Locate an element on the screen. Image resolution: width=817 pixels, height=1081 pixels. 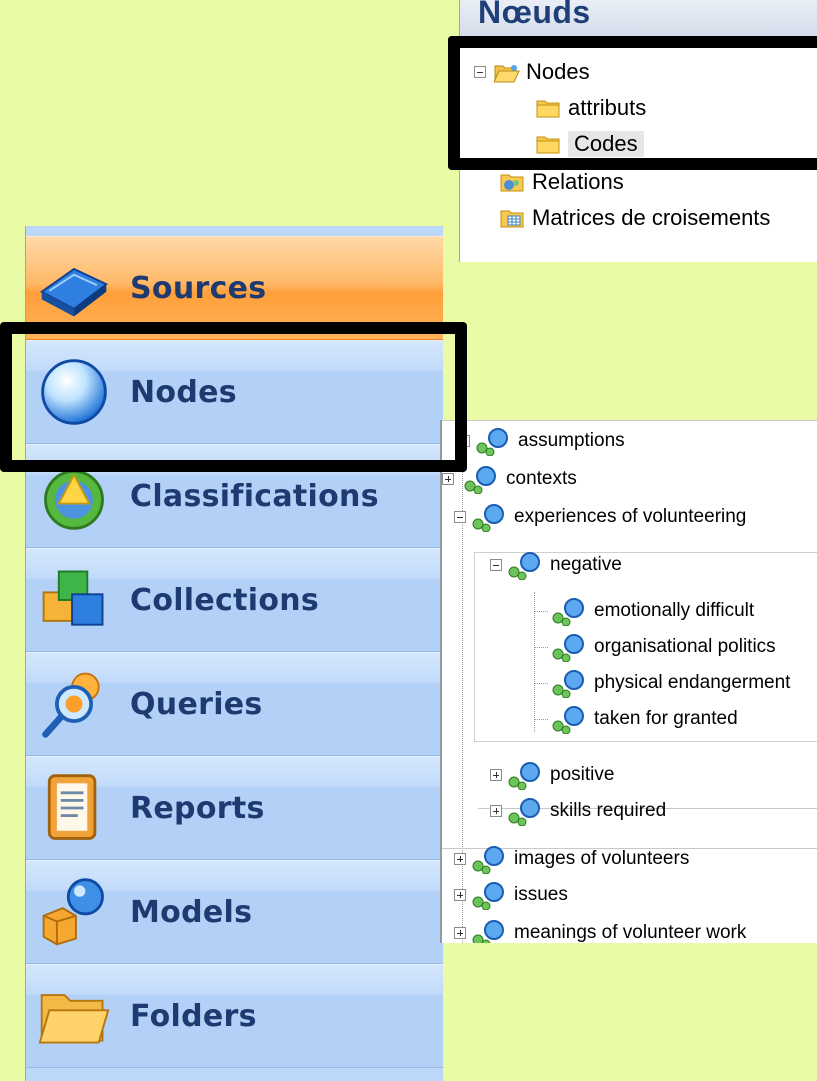
tree-node: taken for granted is located at coordinates (644, 719).